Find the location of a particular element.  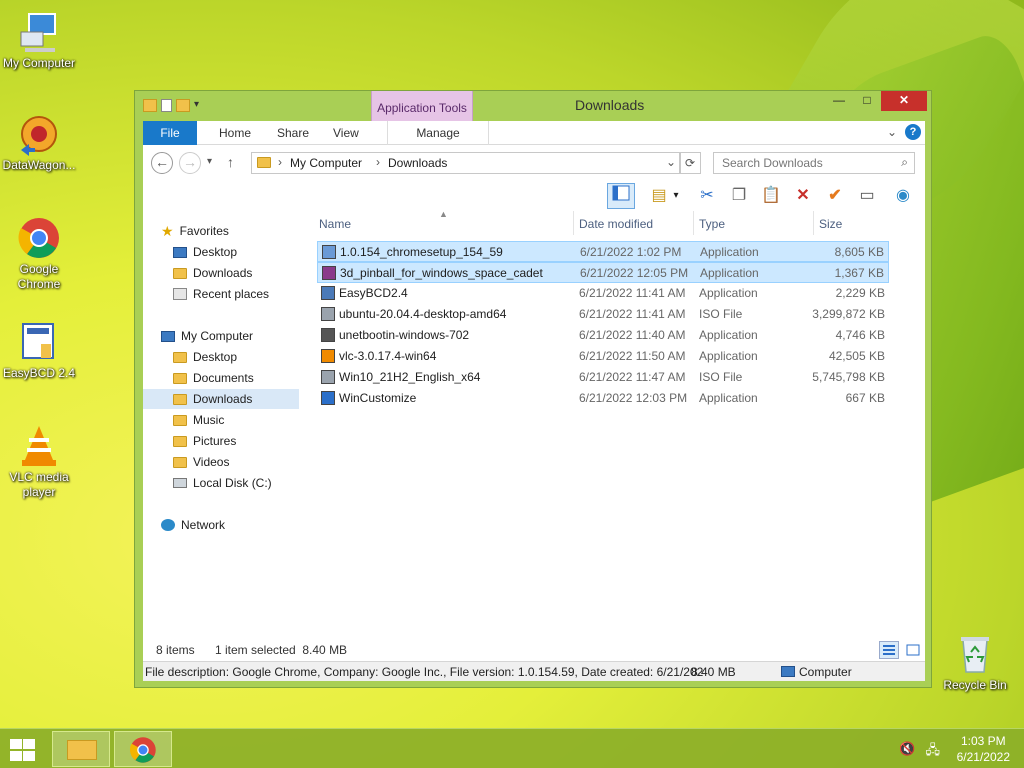

taskbar-chrome is located at coordinates (143, 749).